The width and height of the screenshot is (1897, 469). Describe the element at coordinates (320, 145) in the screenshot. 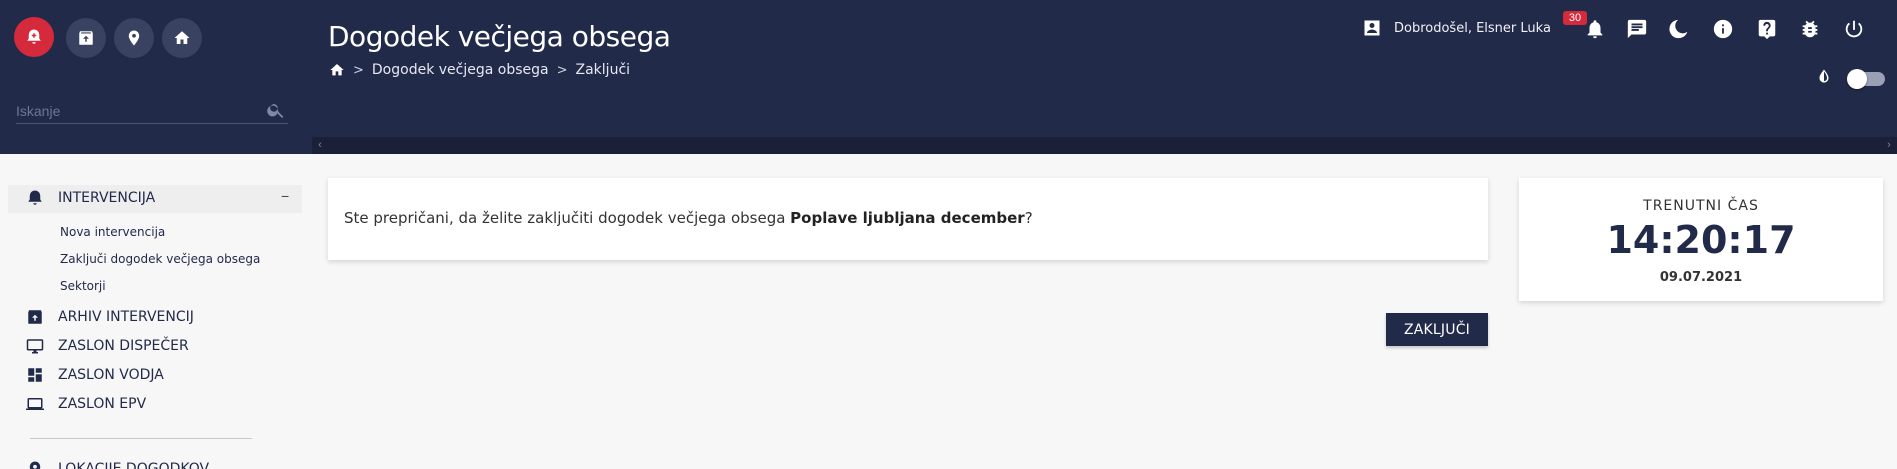

I see `scroll-left-icon: ‹` at that location.